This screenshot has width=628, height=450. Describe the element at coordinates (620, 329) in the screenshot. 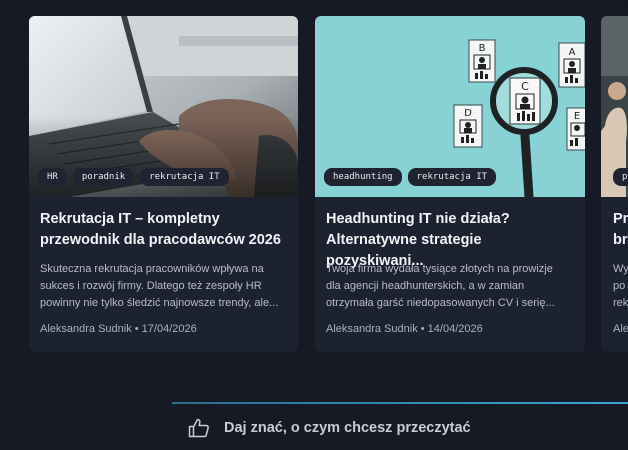

I see `article-meta: Ale` at that location.